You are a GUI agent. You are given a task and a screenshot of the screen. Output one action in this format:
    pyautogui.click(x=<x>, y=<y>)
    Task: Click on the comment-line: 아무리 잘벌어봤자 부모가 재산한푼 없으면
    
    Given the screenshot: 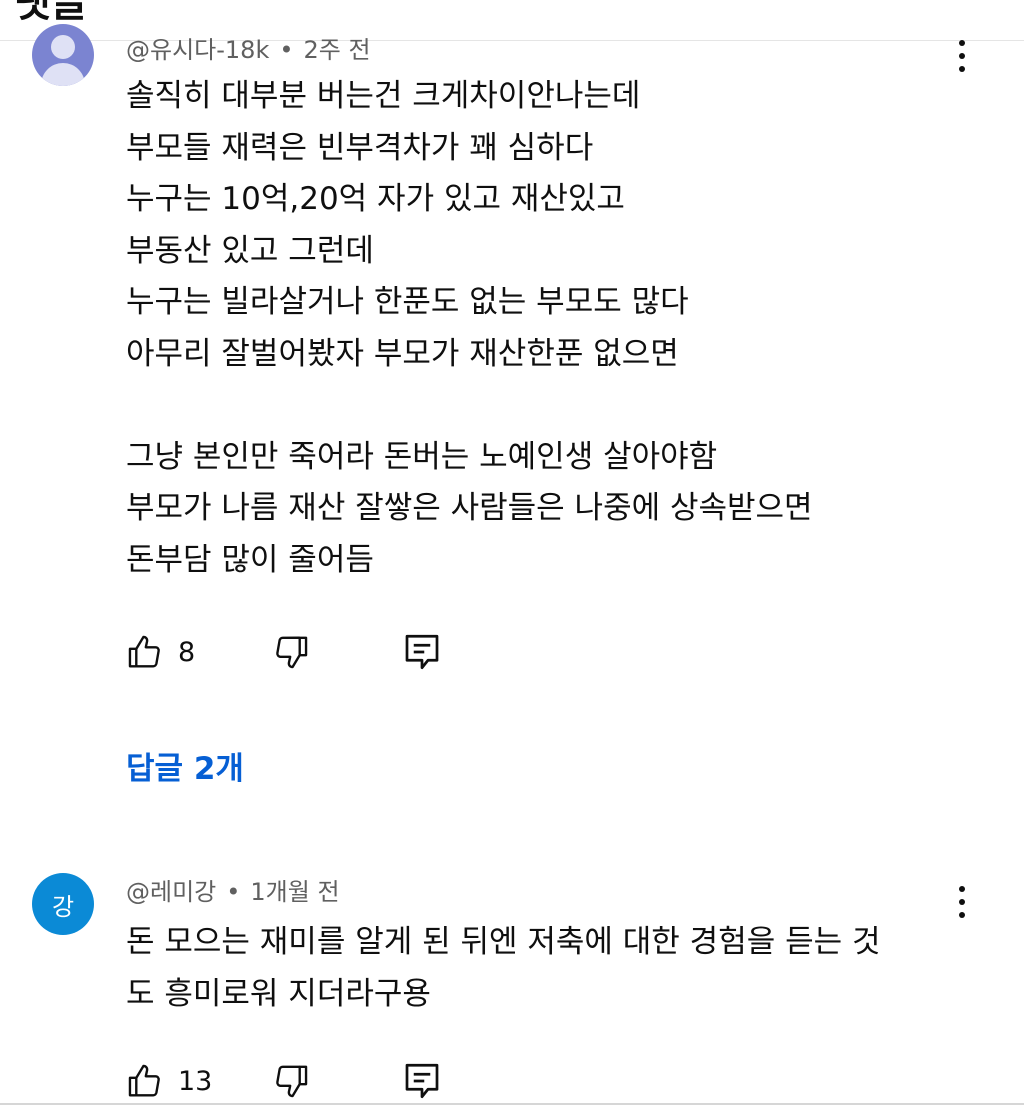 What is the action you would take?
    pyautogui.click(x=402, y=353)
    